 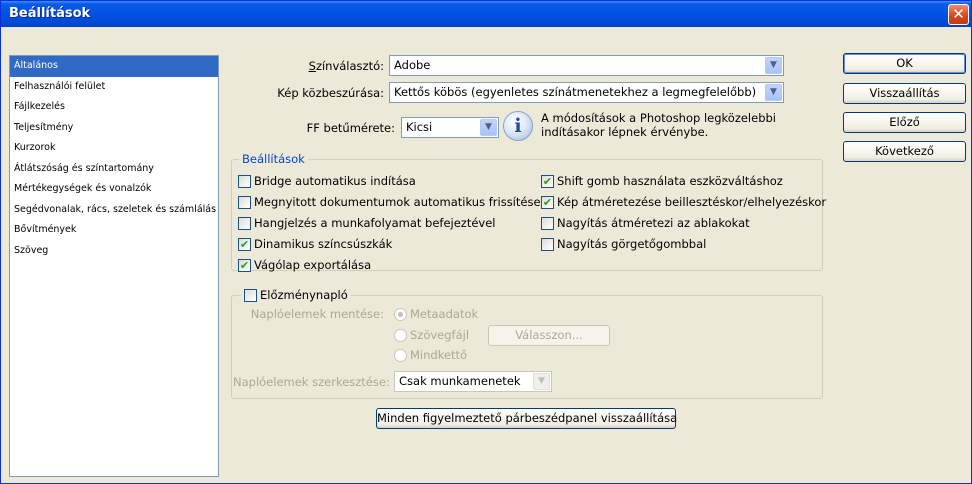 What do you see at coordinates (114, 251) in the screenshot?
I see `sidebar-item: Szöveg` at bounding box center [114, 251].